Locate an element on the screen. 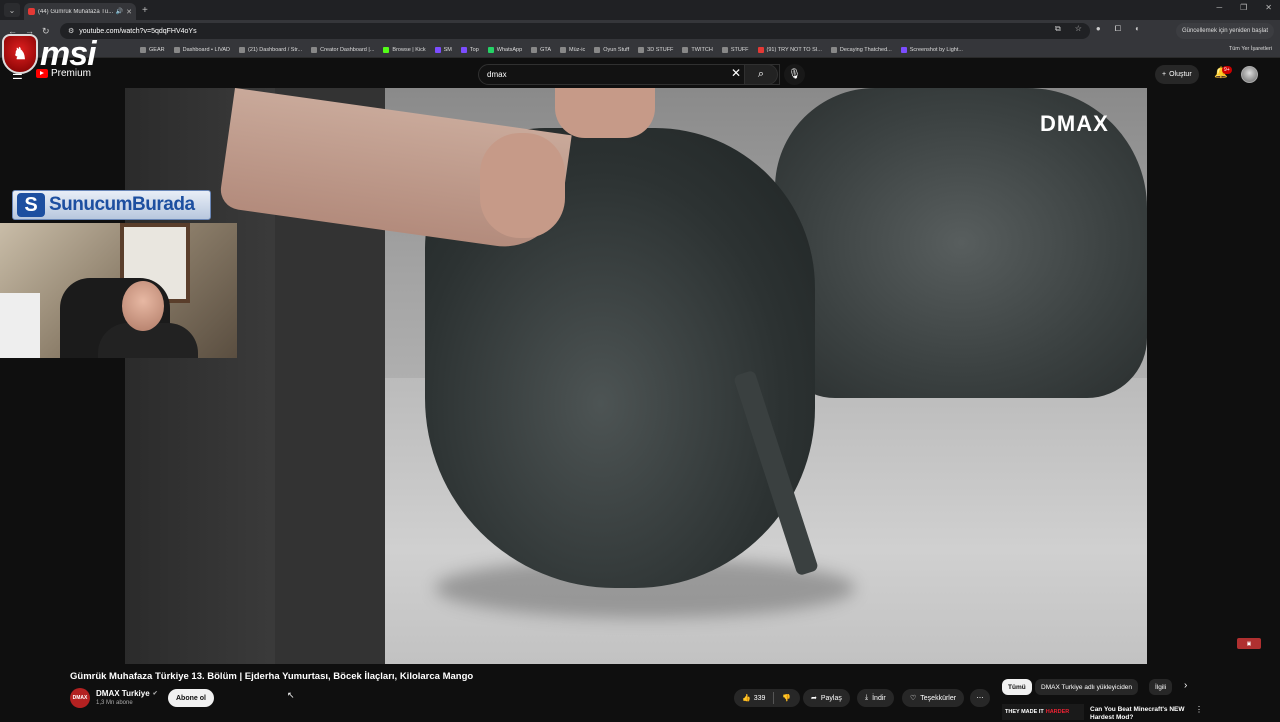  restore-button: ❐ is located at coordinates (1243, 7).